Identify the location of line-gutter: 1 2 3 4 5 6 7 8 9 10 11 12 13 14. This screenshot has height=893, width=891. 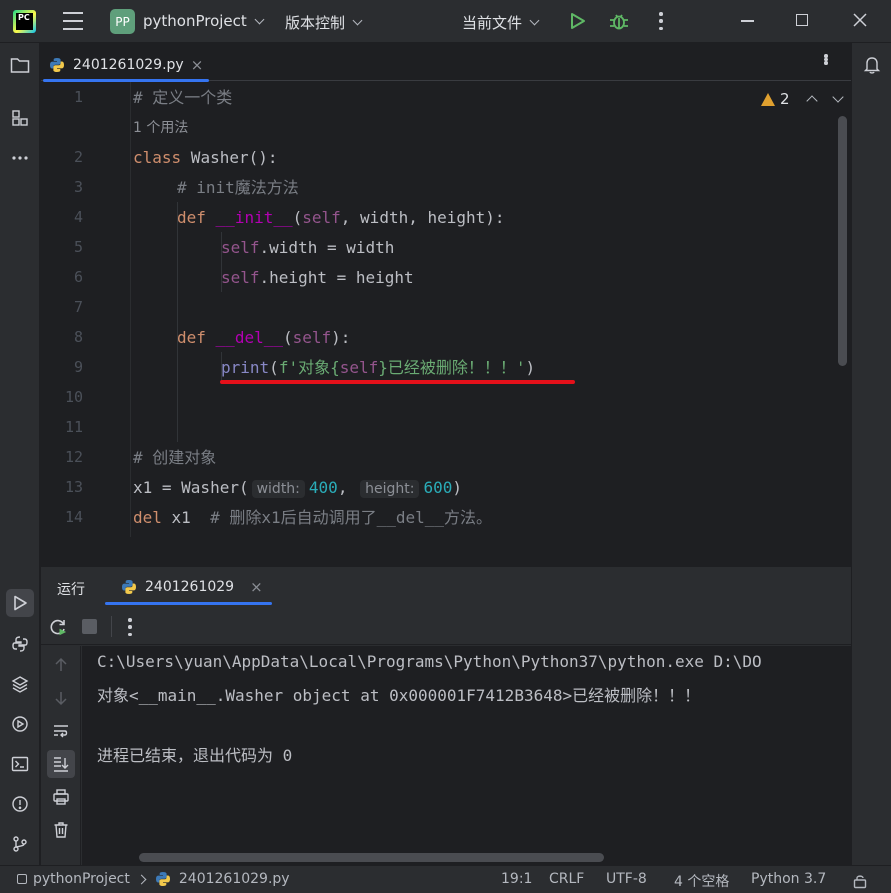
(86, 309).